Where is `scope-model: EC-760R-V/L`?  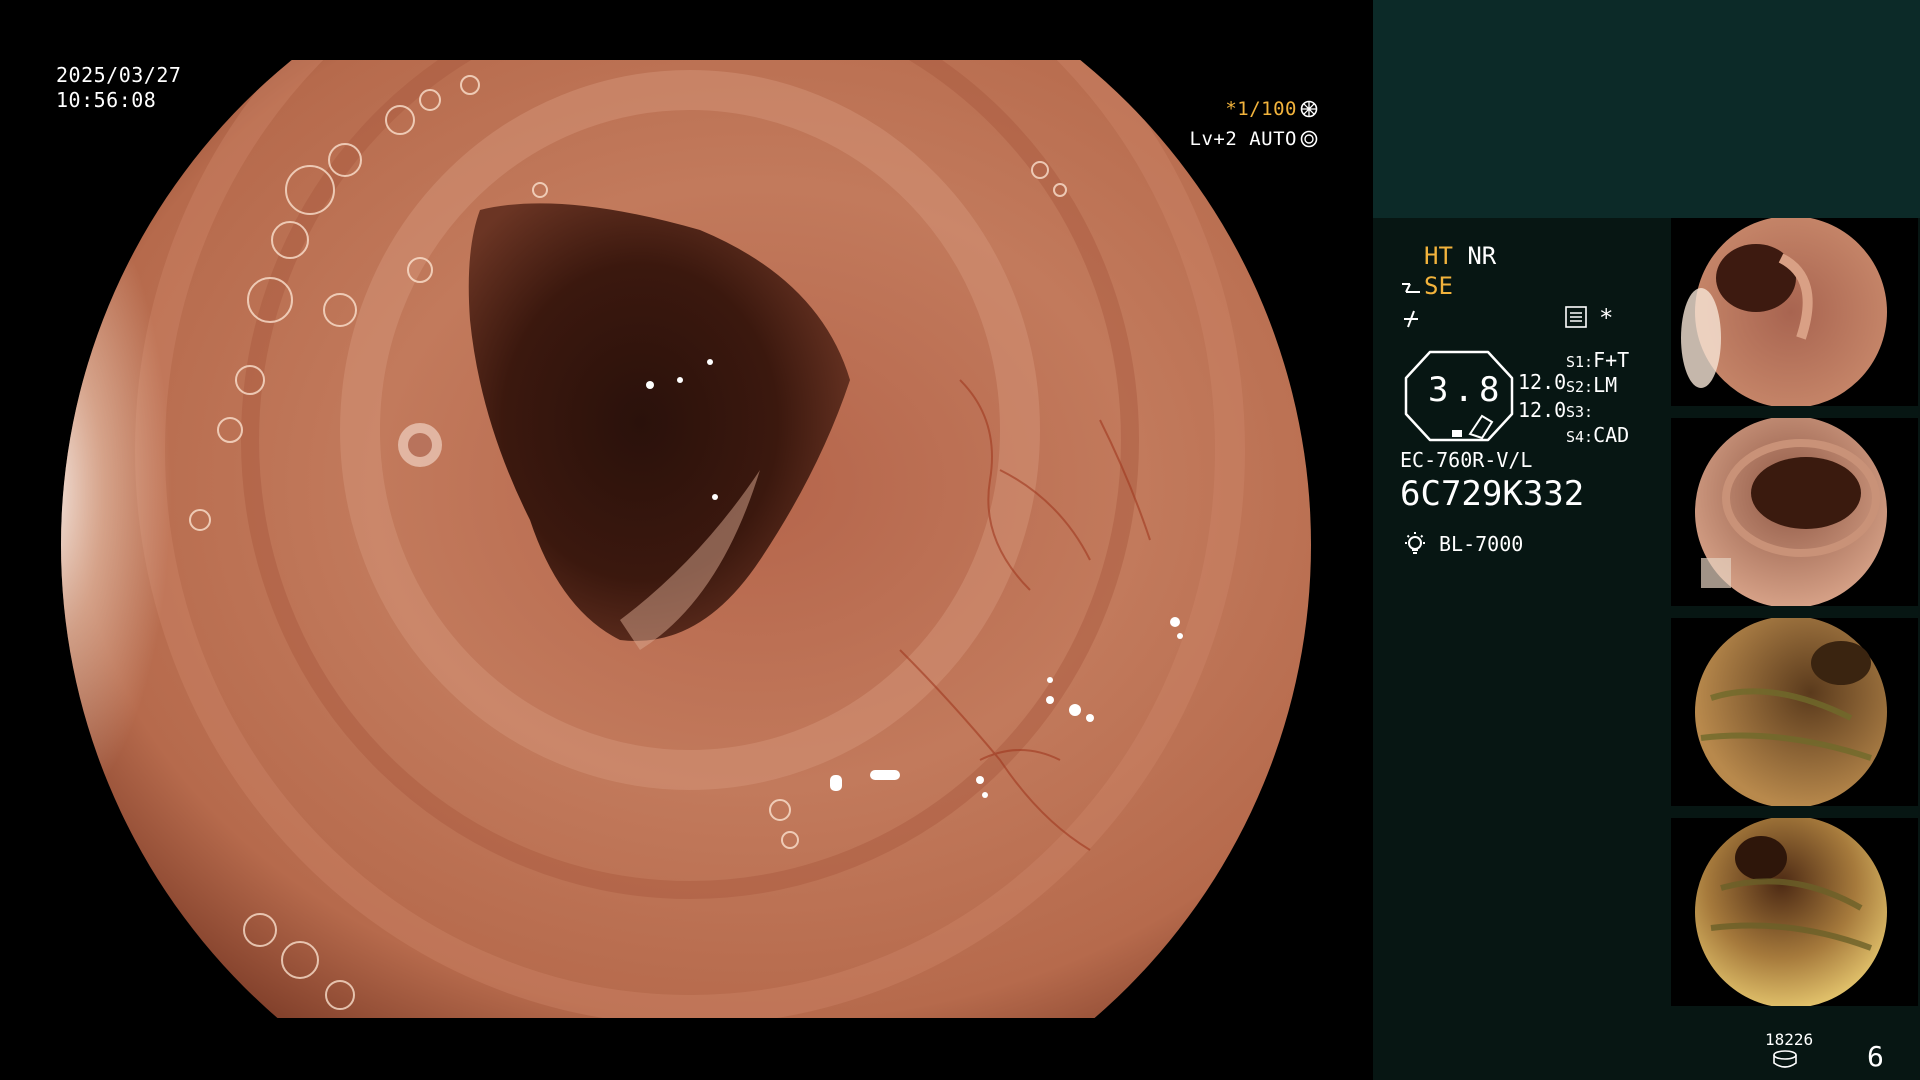 scope-model: EC-760R-V/L is located at coordinates (1466, 460).